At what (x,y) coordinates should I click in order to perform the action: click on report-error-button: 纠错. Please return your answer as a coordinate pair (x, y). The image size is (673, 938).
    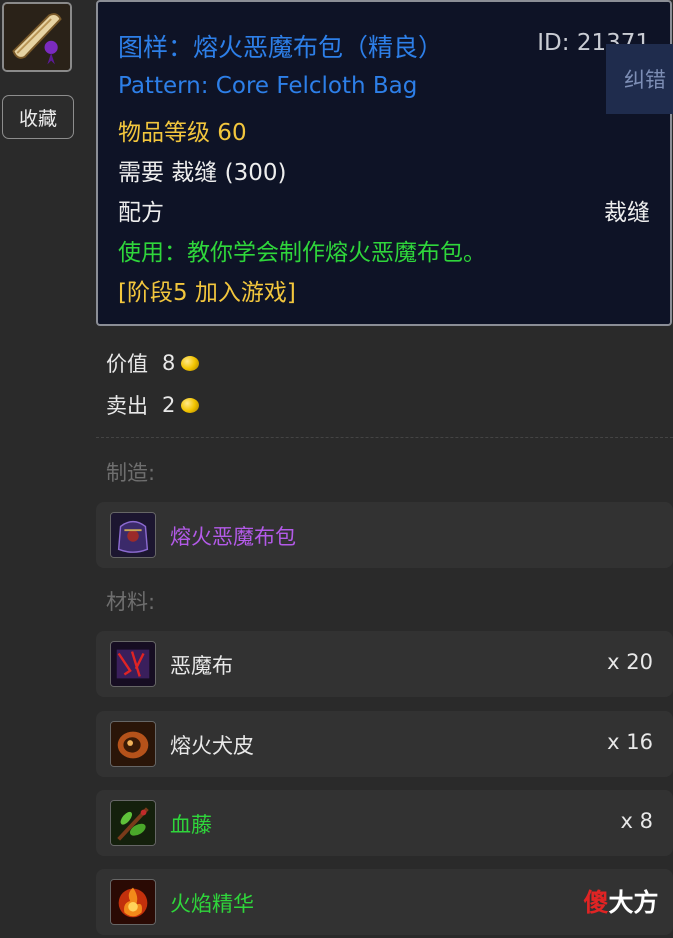
    Looking at the image, I should click on (639, 79).